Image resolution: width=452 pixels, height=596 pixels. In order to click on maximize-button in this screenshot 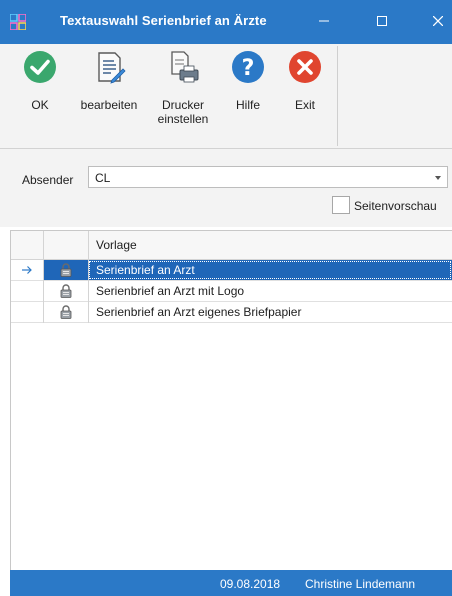, I will do `click(382, 21)`.